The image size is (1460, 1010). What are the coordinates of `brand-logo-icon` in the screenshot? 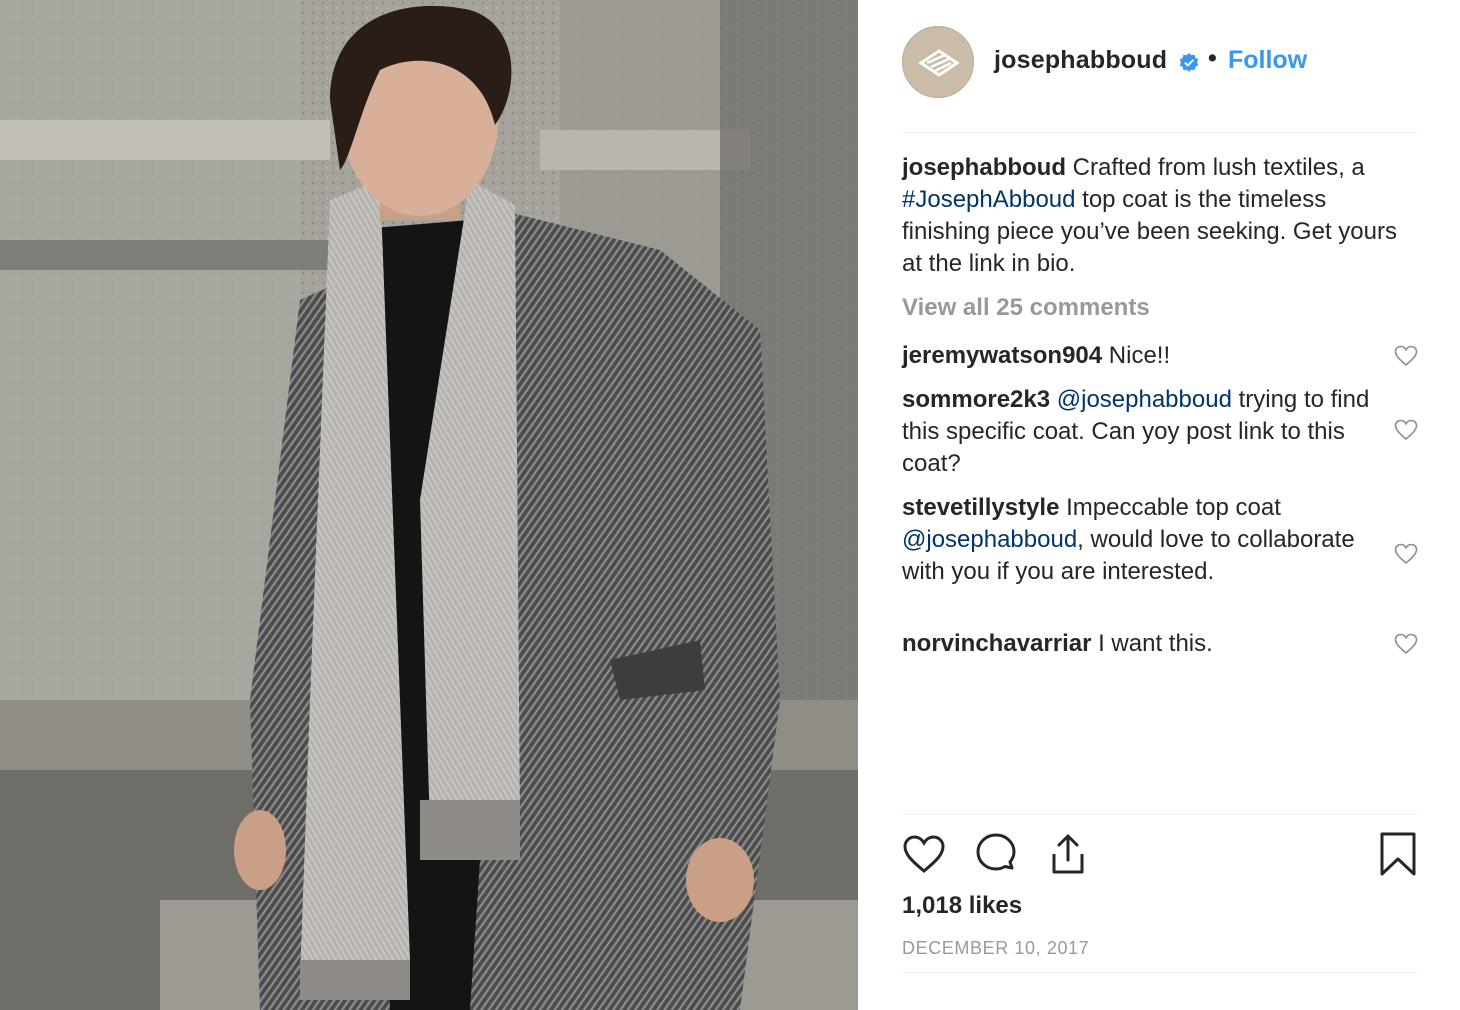 It's located at (939, 63).